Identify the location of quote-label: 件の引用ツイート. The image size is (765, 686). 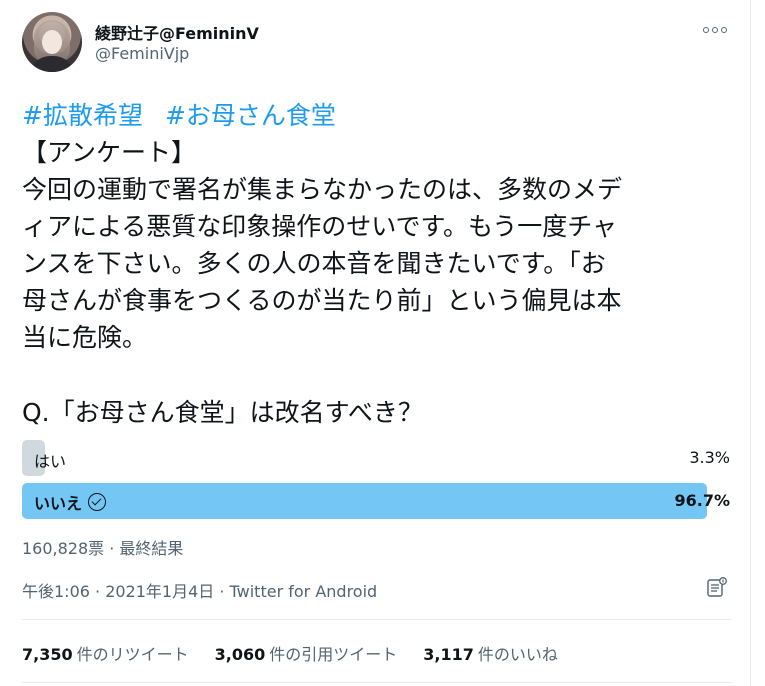
(333, 654).